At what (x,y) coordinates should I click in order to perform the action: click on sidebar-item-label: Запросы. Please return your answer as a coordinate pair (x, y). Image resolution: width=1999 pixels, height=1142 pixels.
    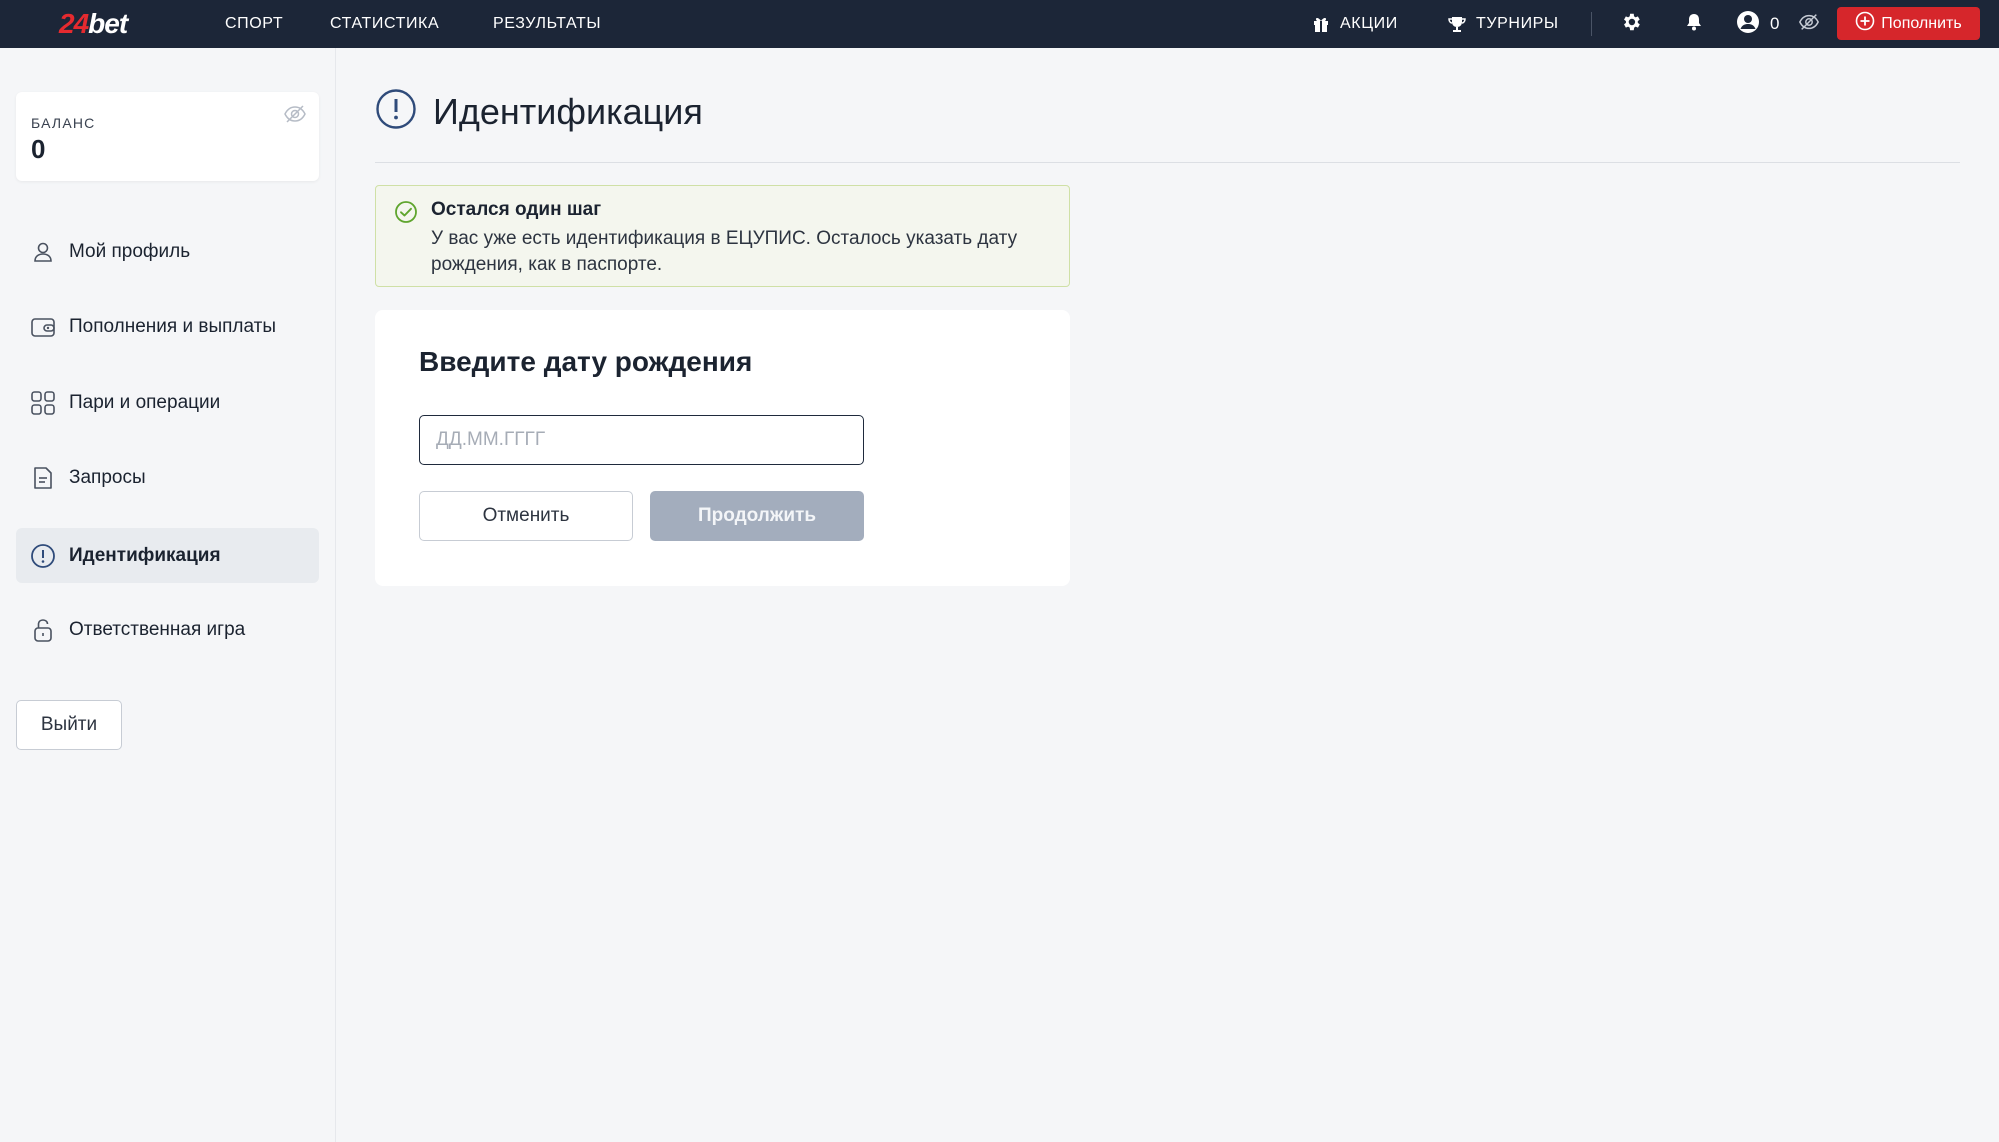
    Looking at the image, I should click on (107, 477).